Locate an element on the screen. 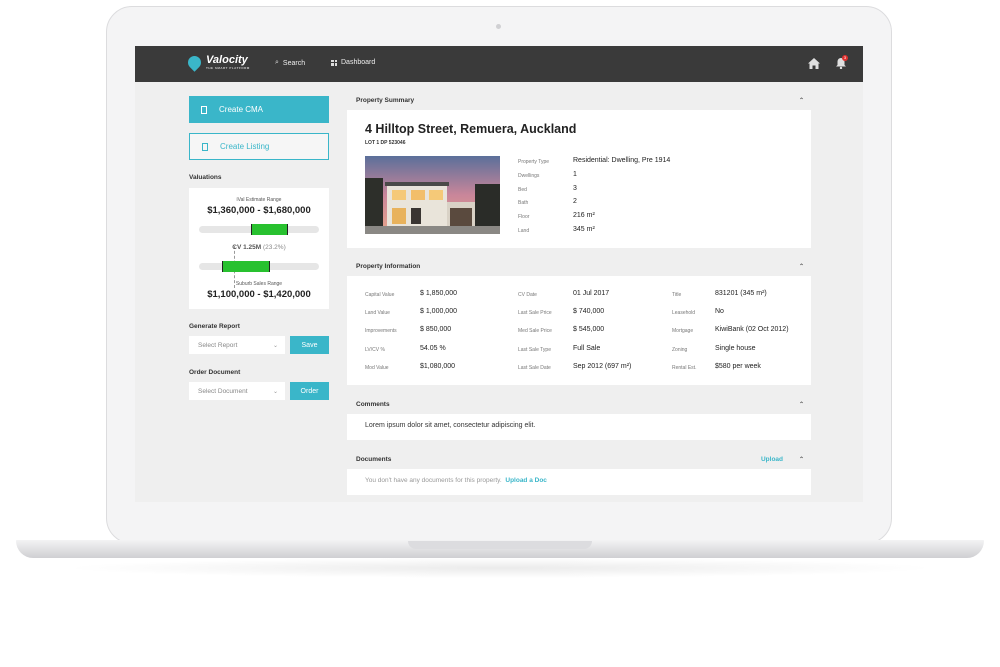 The height and width of the screenshot is (667, 1000). ival-range-bar is located at coordinates (269, 229).